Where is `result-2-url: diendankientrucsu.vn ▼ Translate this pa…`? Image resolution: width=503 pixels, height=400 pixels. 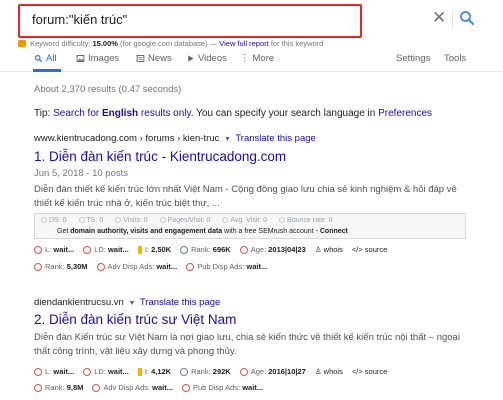 result-2-url: diendankientrucsu.vn ▼ Translate this pa… is located at coordinates (127, 302).